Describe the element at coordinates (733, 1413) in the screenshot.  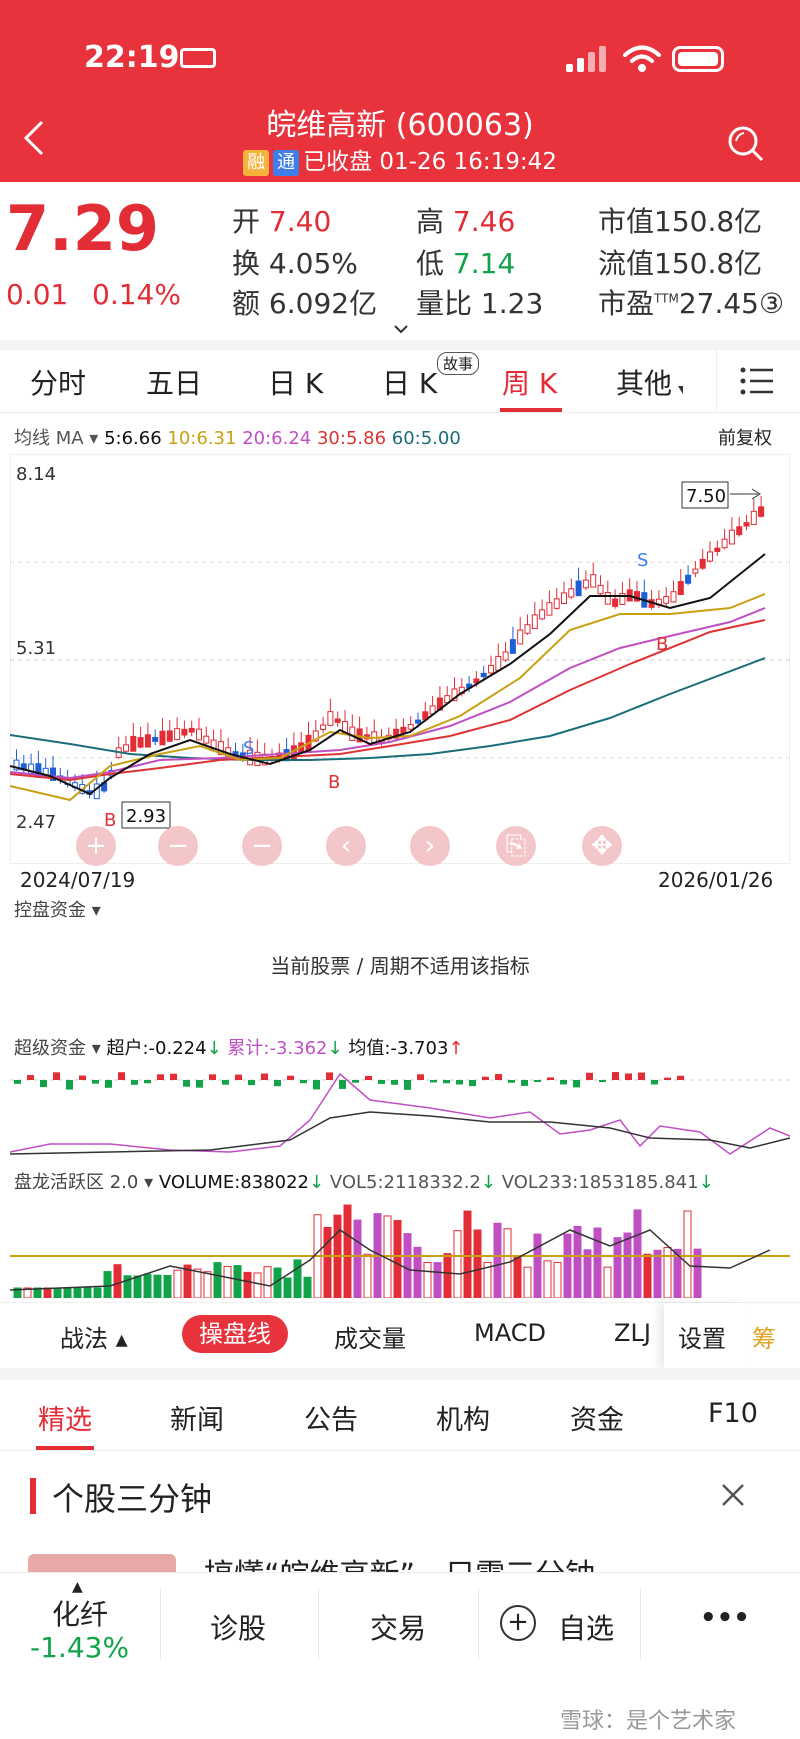
I see `tab-f10: F10` at that location.